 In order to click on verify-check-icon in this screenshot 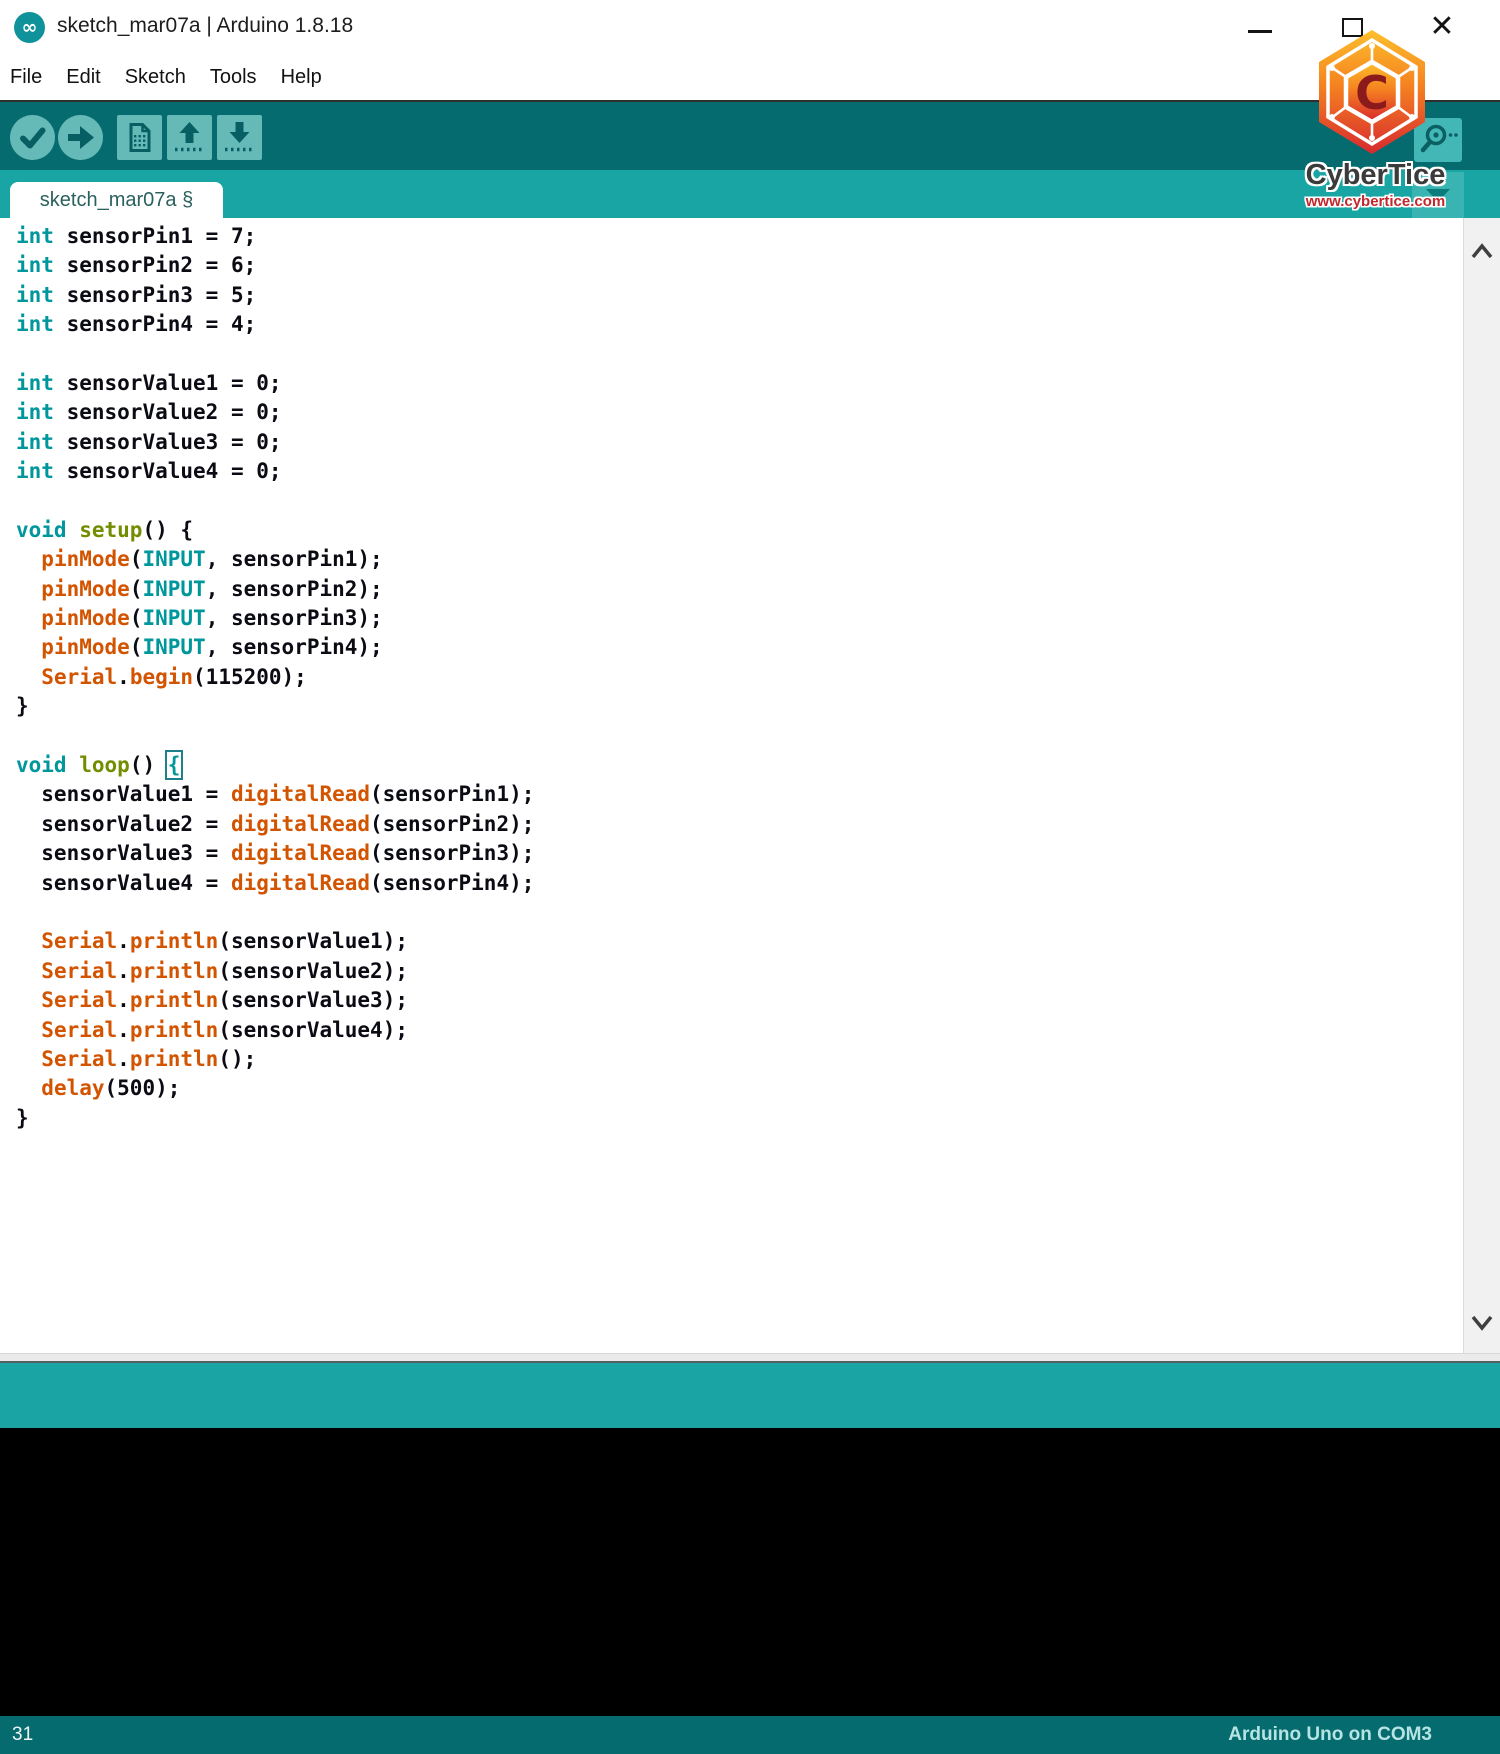, I will do `click(32, 137)`.